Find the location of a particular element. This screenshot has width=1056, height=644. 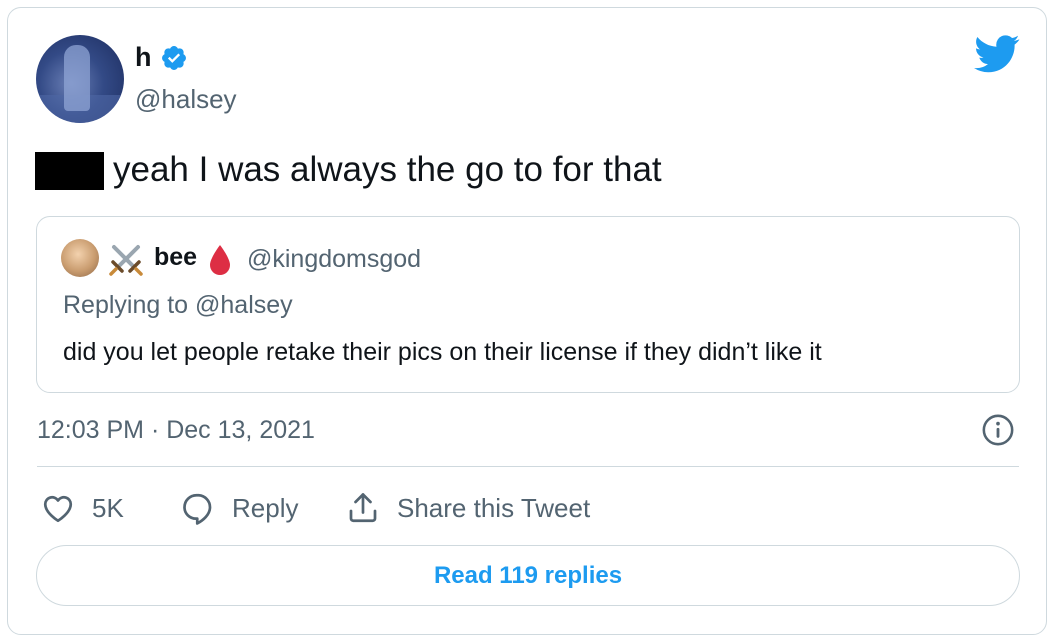

info-icon is located at coordinates (998, 430).